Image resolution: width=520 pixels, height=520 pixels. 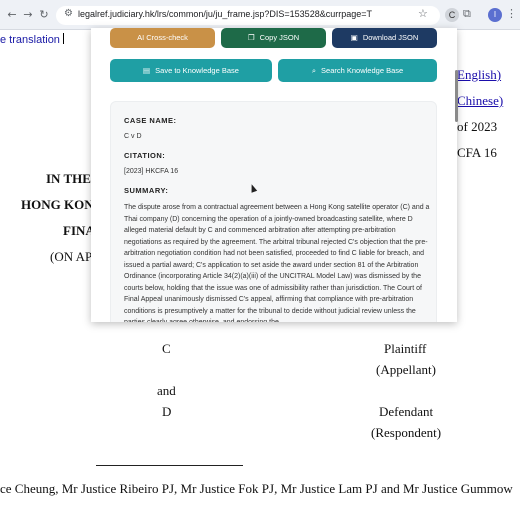 What do you see at coordinates (166, 348) in the screenshot?
I see `party-c: C` at bounding box center [166, 348].